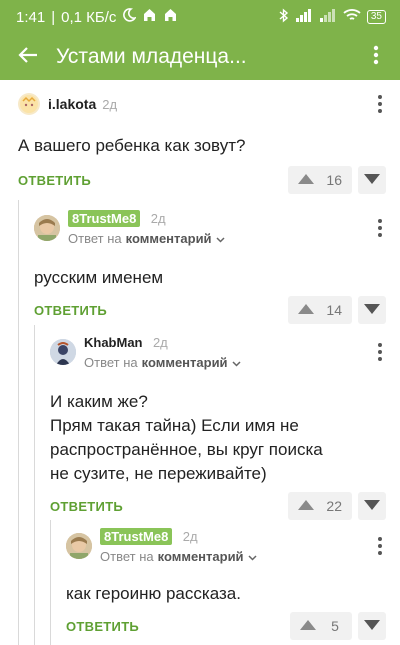 The height and width of the screenshot is (645, 400). What do you see at coordinates (334, 180) in the screenshot?
I see `vote-count: 16` at bounding box center [334, 180].